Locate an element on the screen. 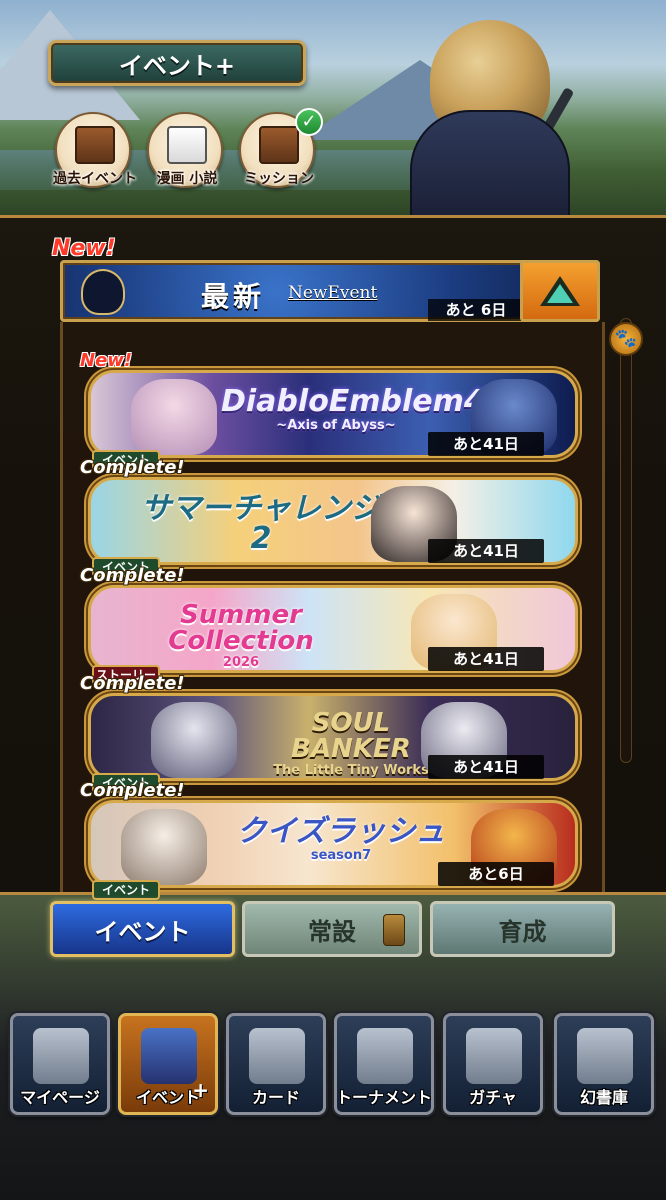 The width and height of the screenshot is (666, 1200). mission-label: ミッション is located at coordinates (279, 179).